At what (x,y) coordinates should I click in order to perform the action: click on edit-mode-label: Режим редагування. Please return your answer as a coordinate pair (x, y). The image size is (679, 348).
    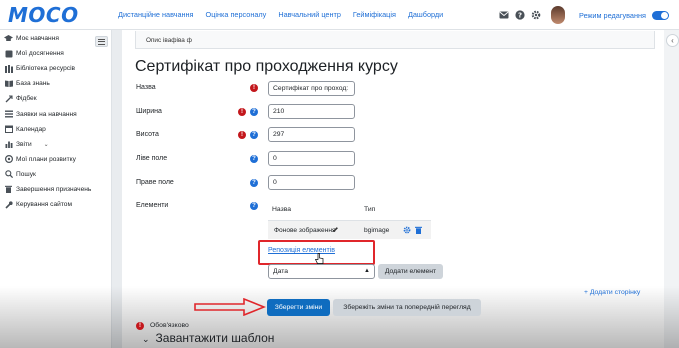
    Looking at the image, I should click on (612, 15).